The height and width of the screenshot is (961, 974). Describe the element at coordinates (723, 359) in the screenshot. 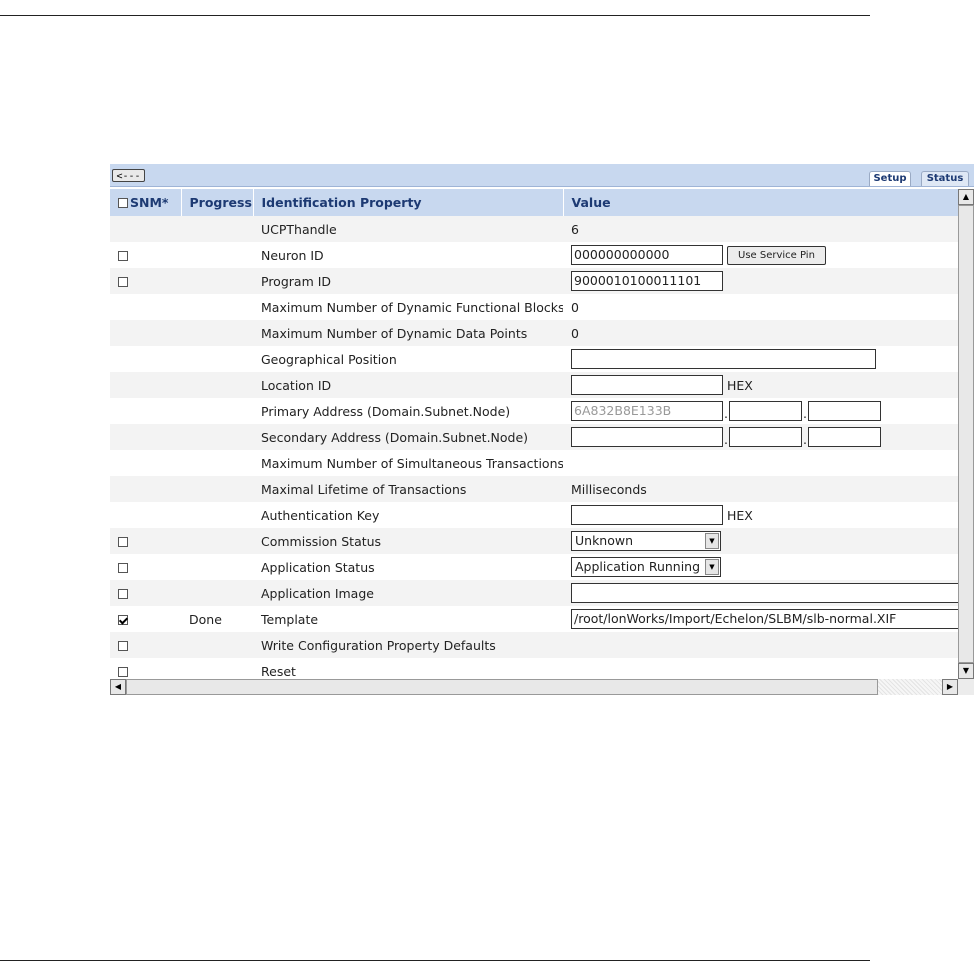

I see `geographical-position-field` at that location.